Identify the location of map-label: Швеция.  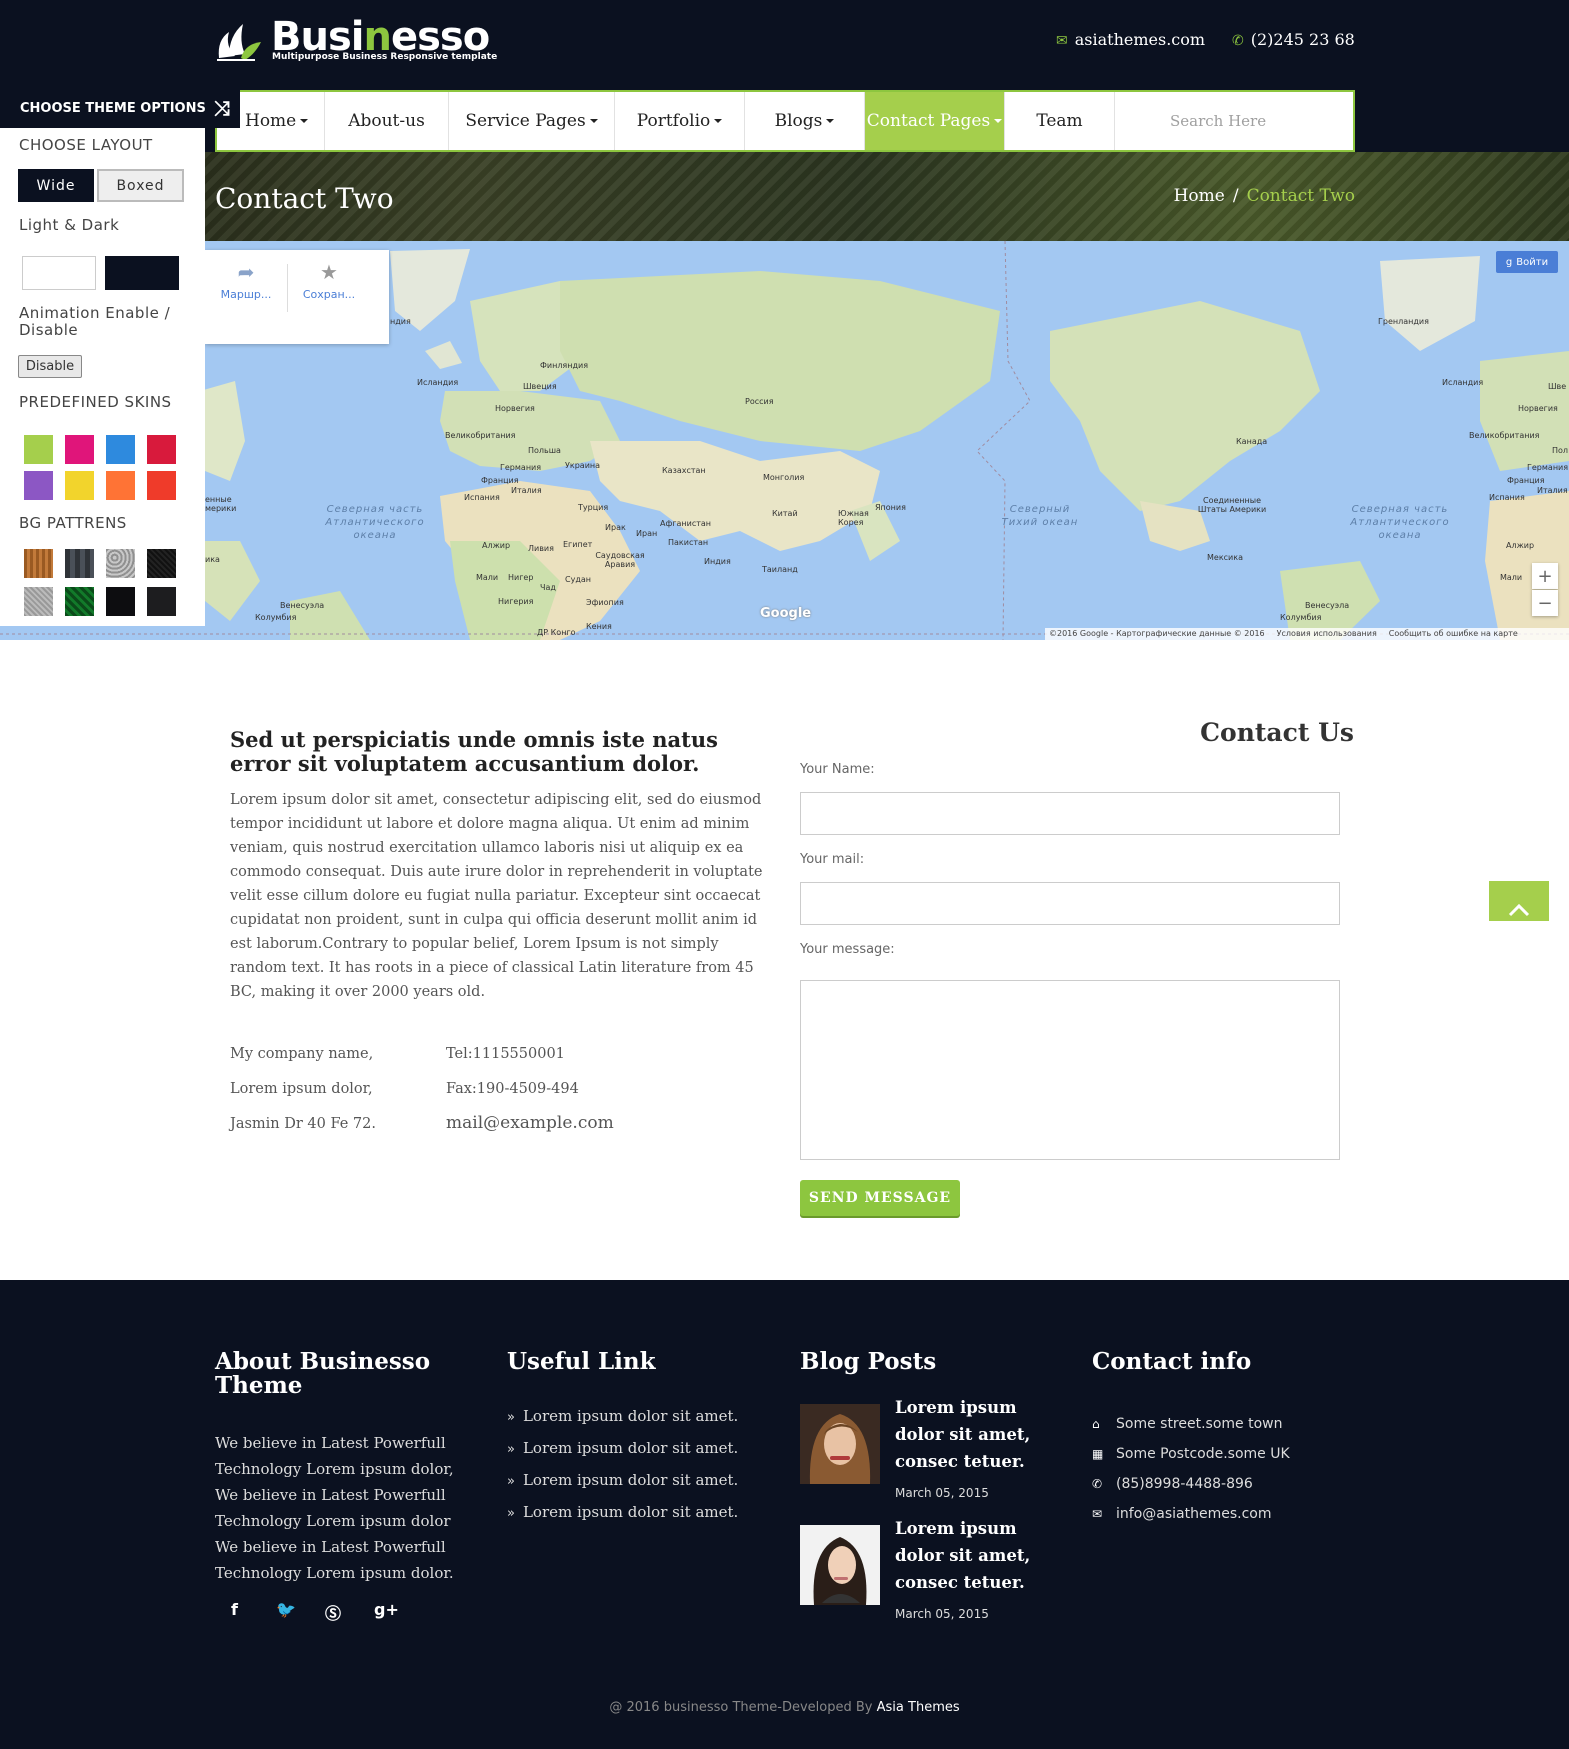
(540, 386).